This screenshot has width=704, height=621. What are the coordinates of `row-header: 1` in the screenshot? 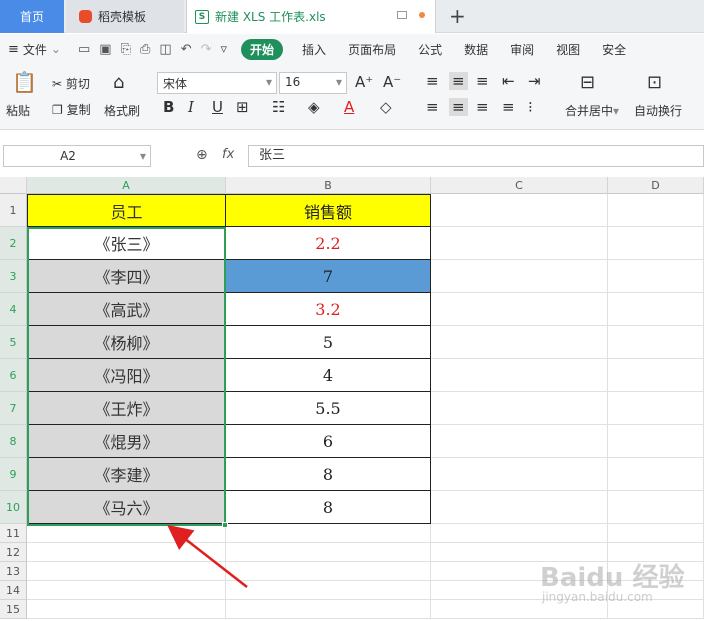 It's located at (13, 210).